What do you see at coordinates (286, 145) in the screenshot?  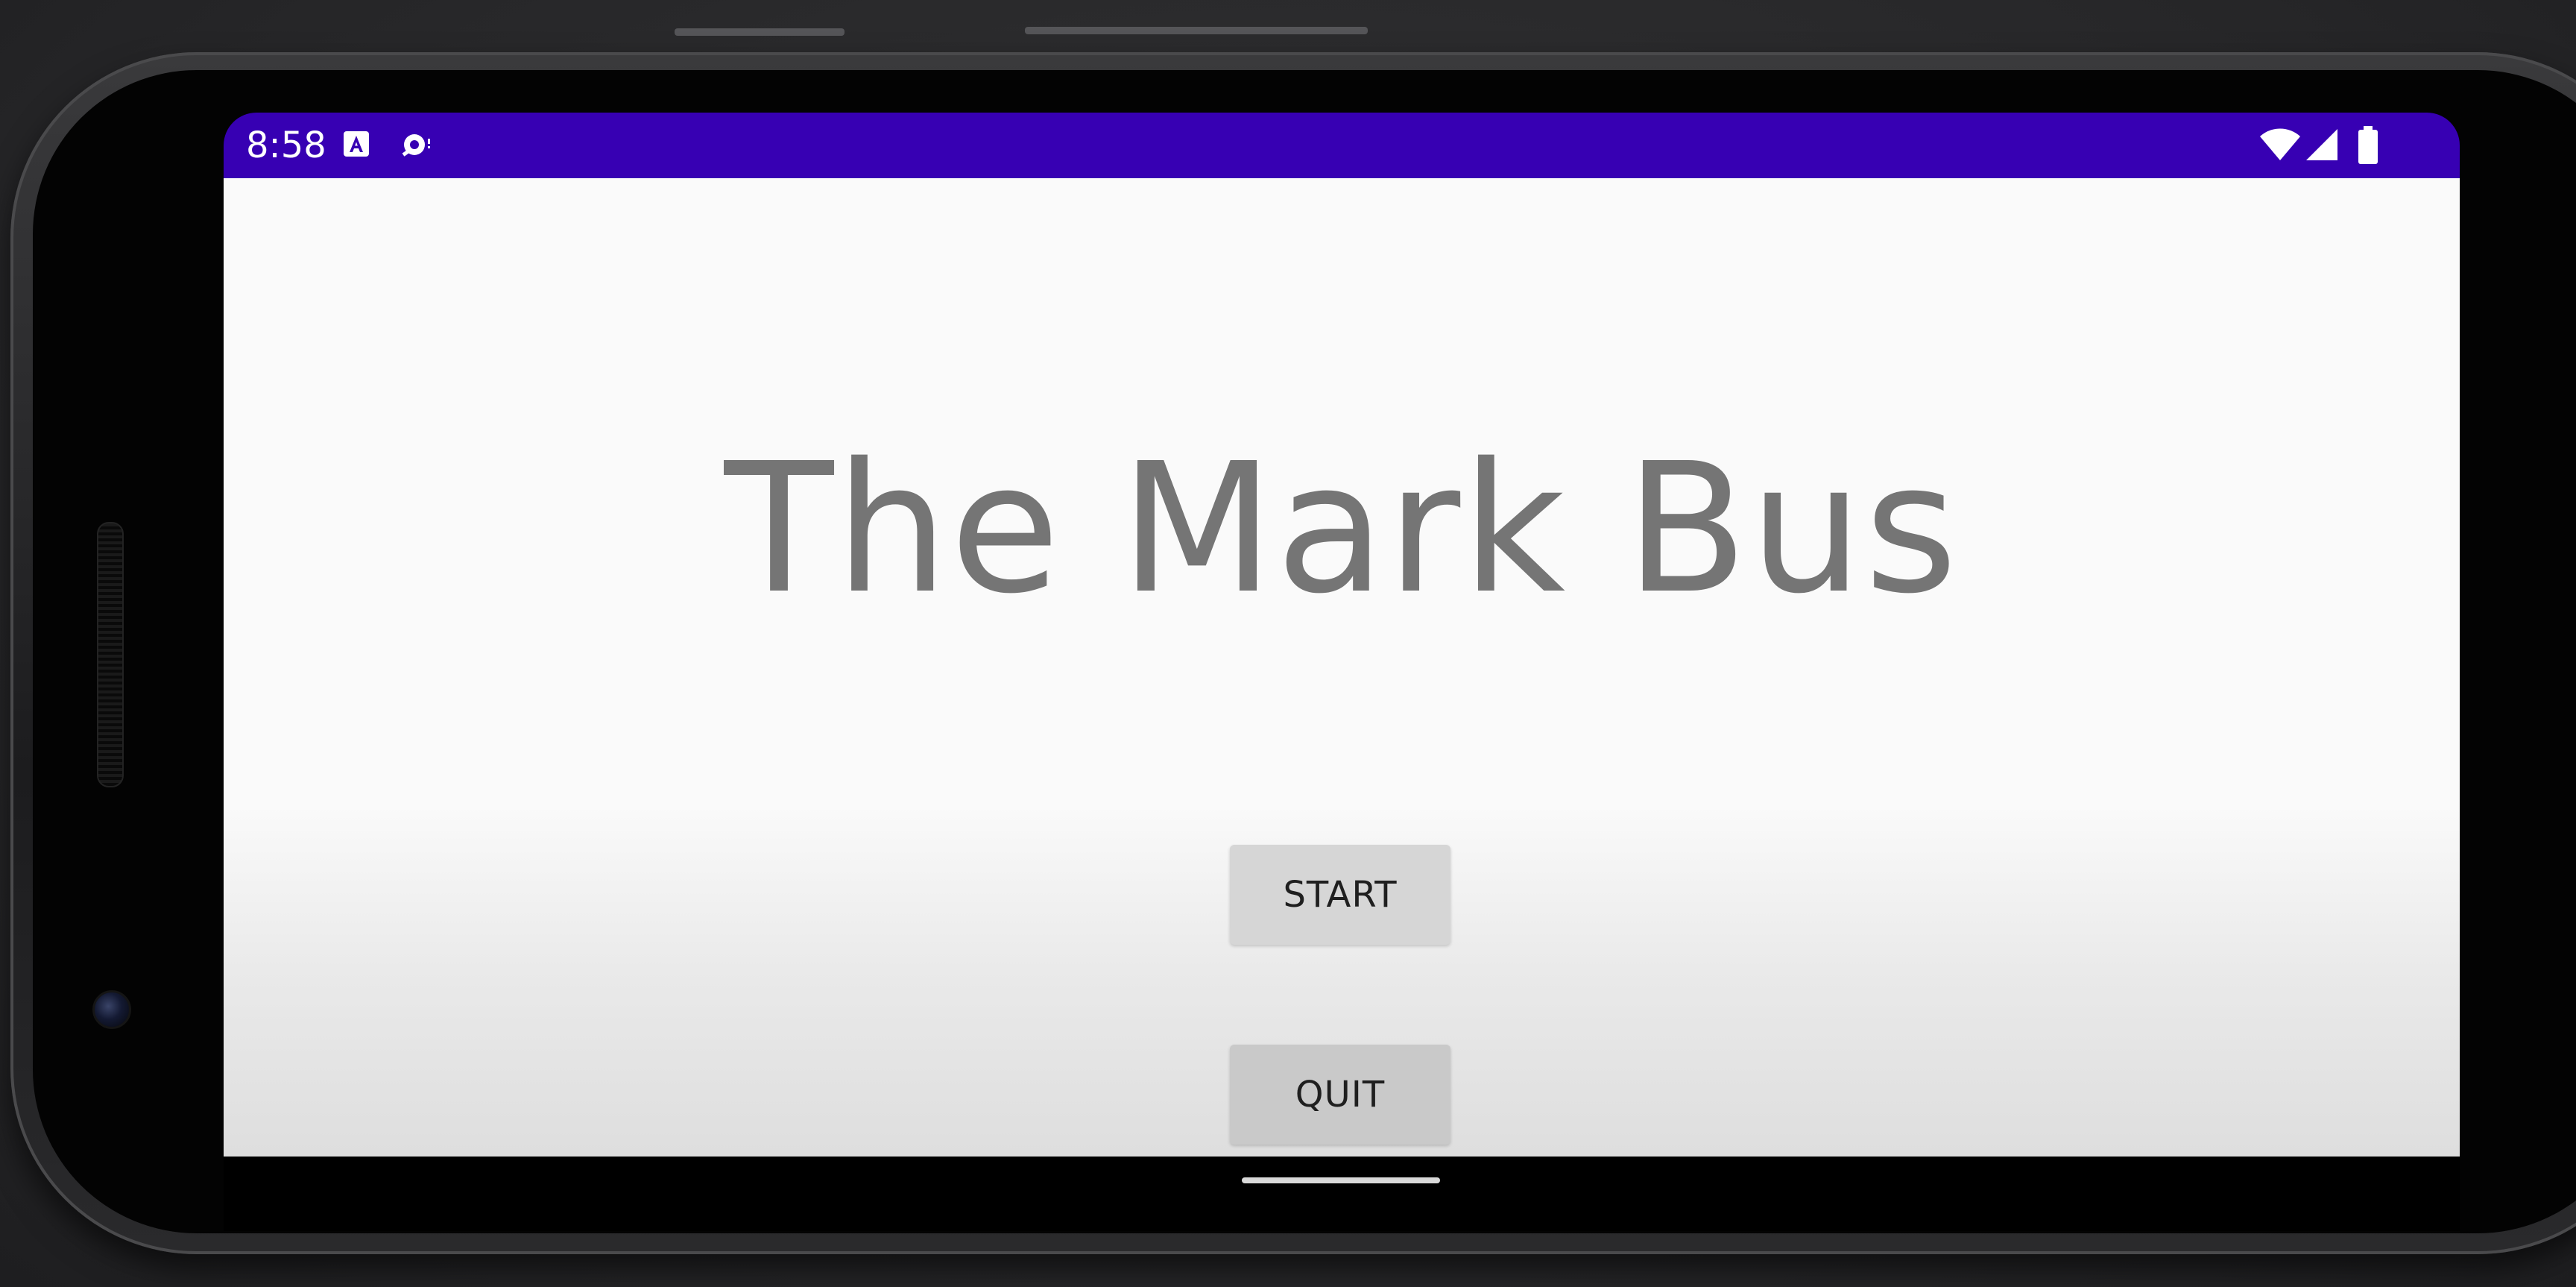 I see `status-time: 8:58` at bounding box center [286, 145].